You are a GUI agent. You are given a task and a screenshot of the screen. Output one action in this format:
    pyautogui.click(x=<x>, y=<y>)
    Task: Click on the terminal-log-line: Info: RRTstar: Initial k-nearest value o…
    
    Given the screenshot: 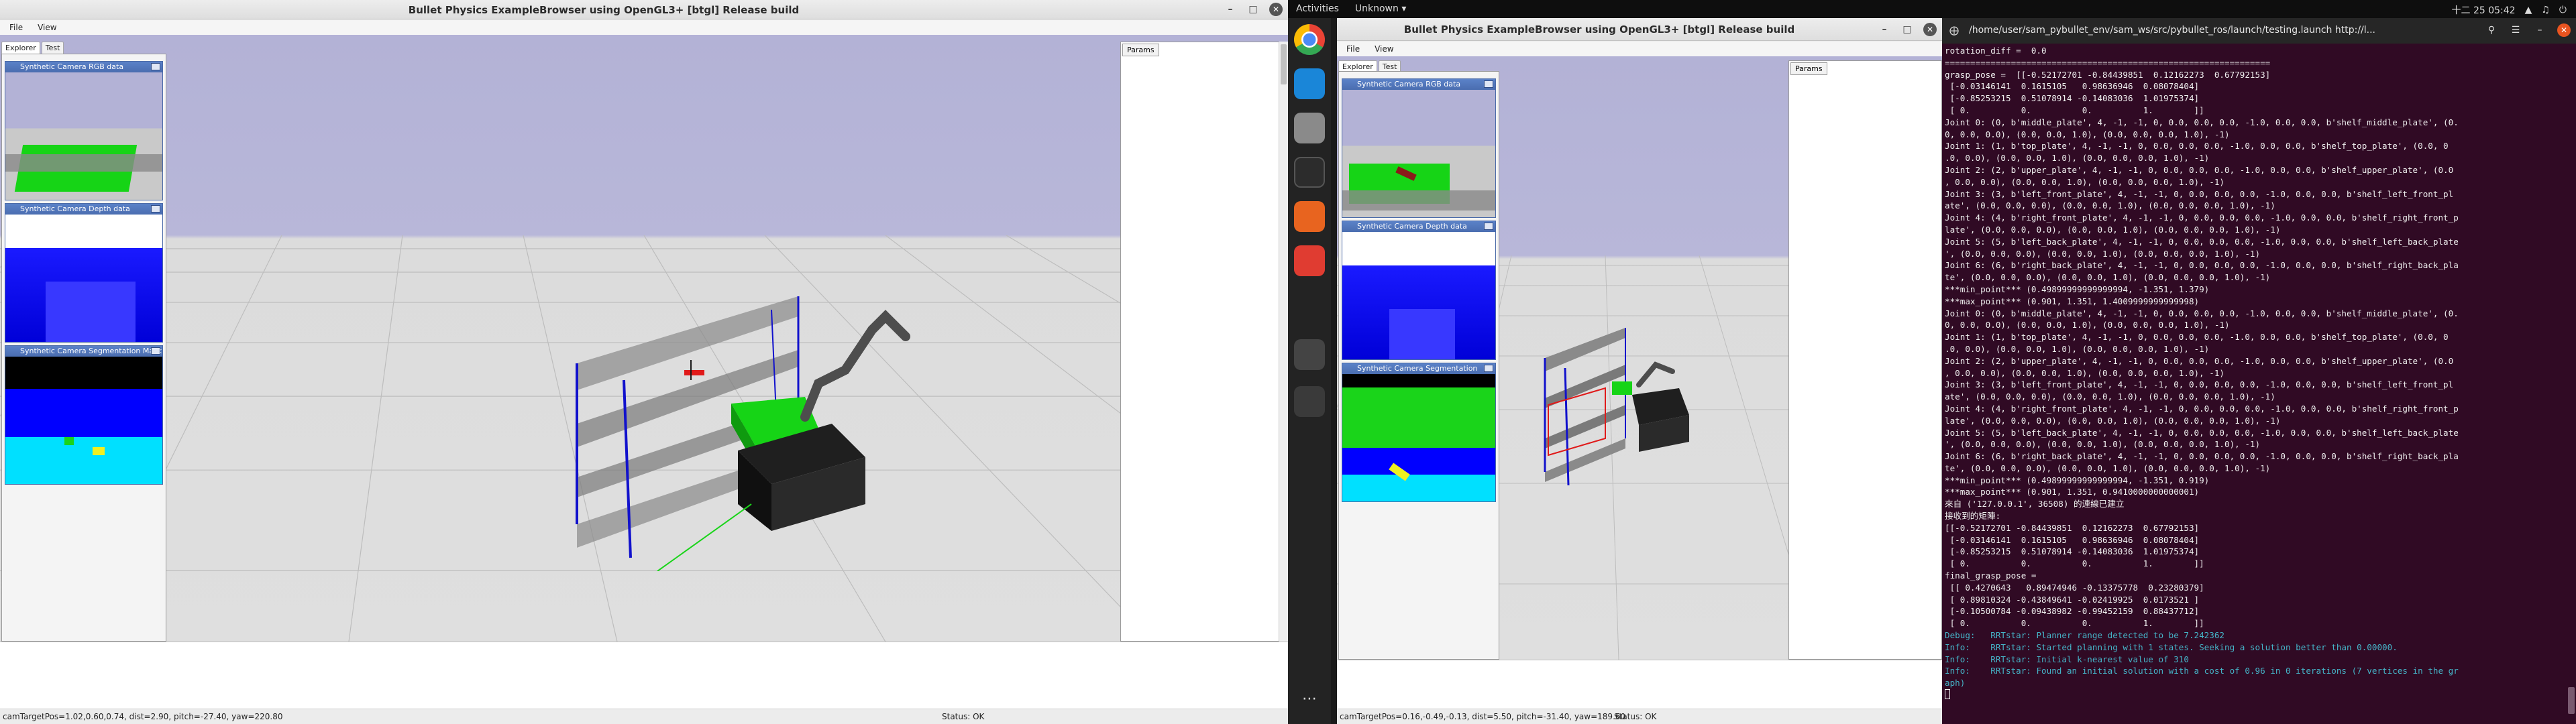 What is the action you would take?
    pyautogui.click(x=2067, y=659)
    